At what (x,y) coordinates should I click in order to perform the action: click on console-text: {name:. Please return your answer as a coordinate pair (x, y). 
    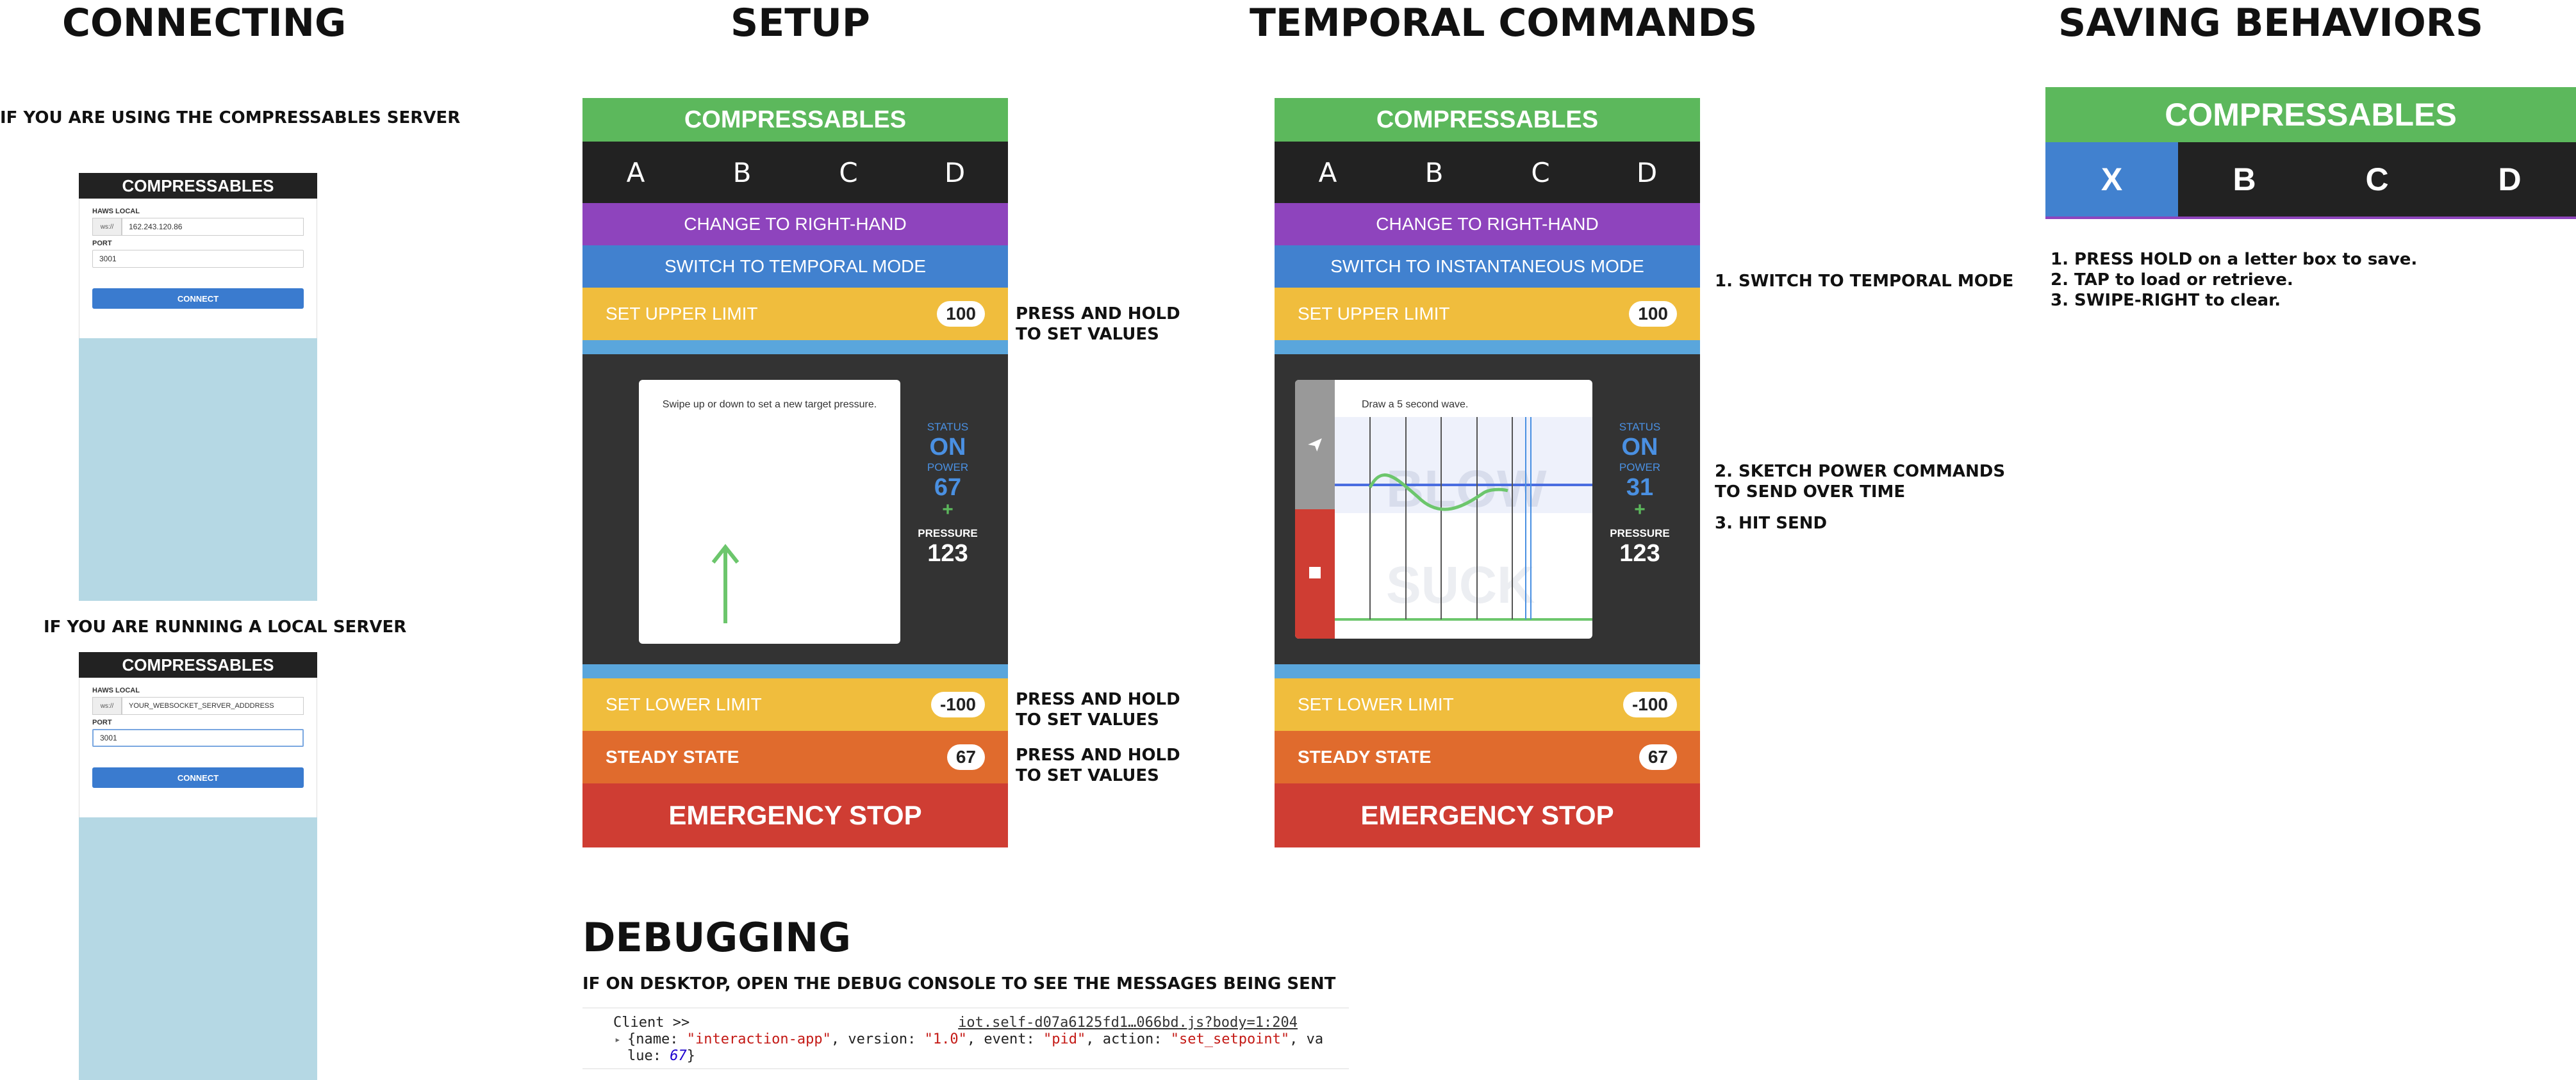
    Looking at the image, I should click on (657, 1039).